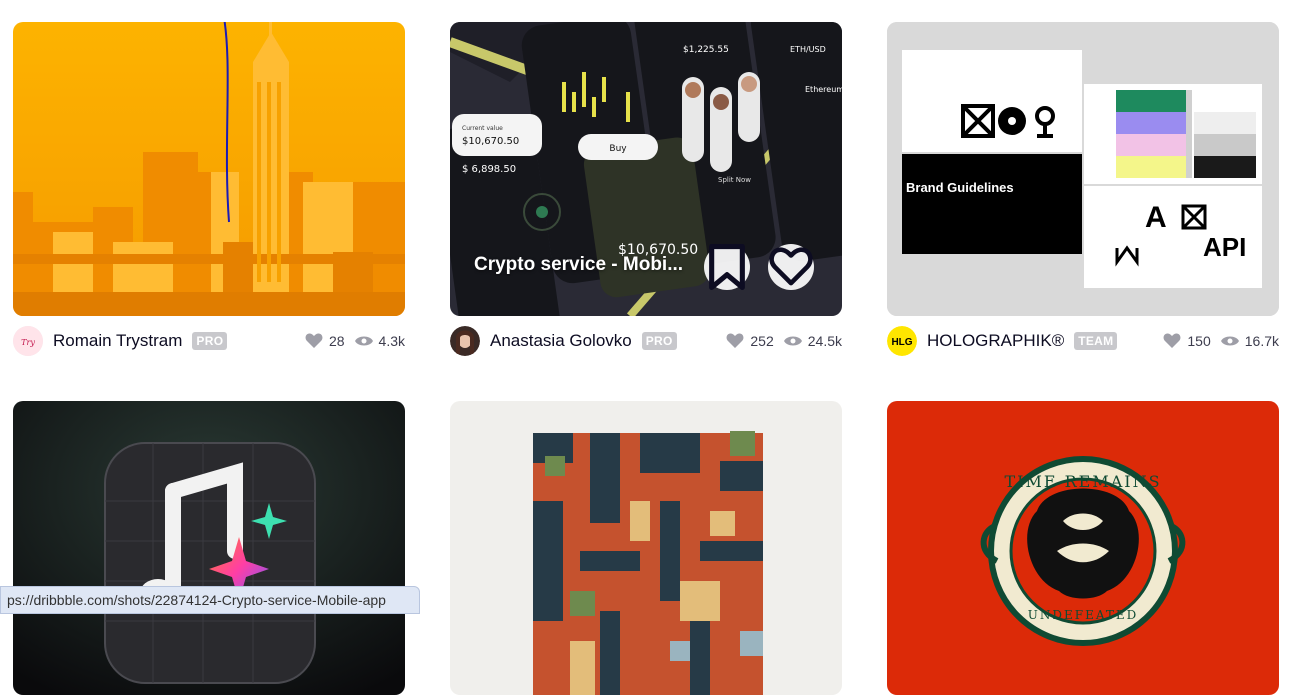 This screenshot has height=695, width=1301. Describe the element at coordinates (1261, 341) in the screenshot. I see `views-count: 16.7k` at that location.